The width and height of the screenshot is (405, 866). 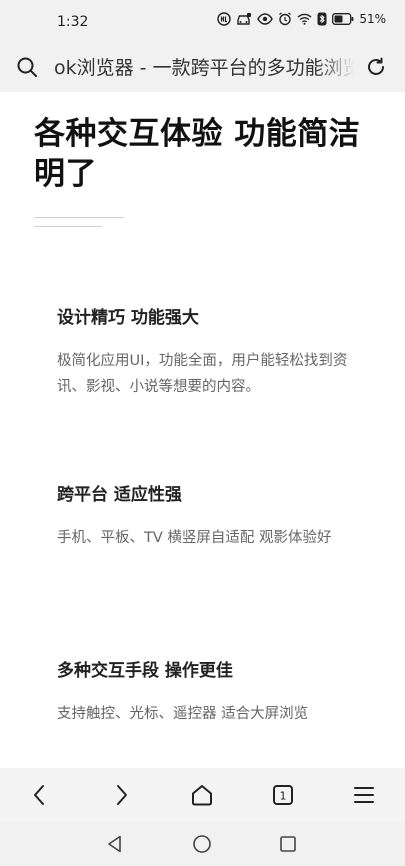 I want to click on address-bar: ok浏览器 - 一款跨平台的多功能浏览器, so click(x=202, y=68).